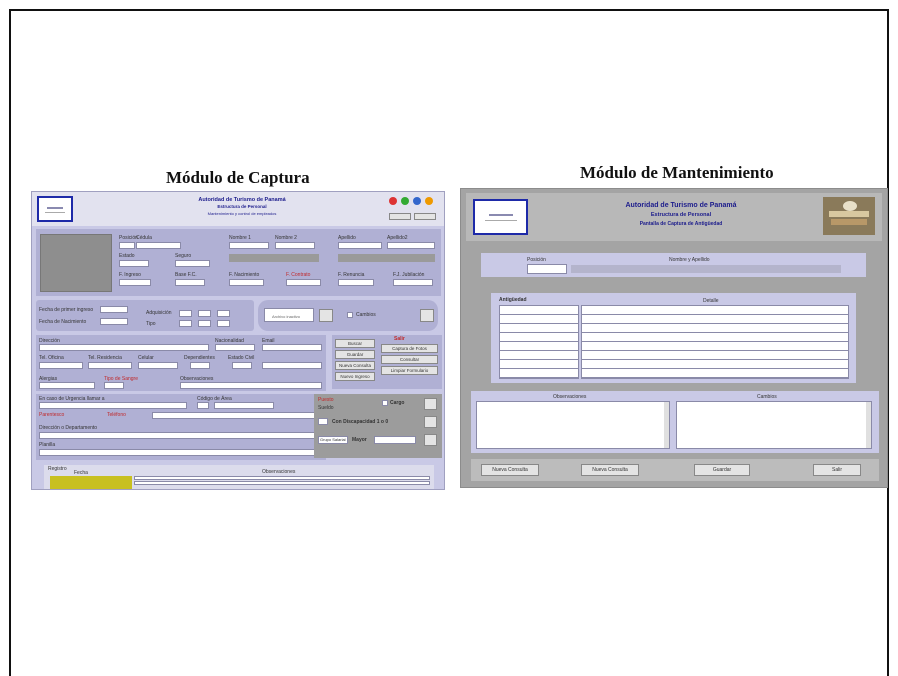 The width and height of the screenshot is (898, 676). What do you see at coordinates (430, 422) in the screenshot?
I see `discapacidad-button` at bounding box center [430, 422].